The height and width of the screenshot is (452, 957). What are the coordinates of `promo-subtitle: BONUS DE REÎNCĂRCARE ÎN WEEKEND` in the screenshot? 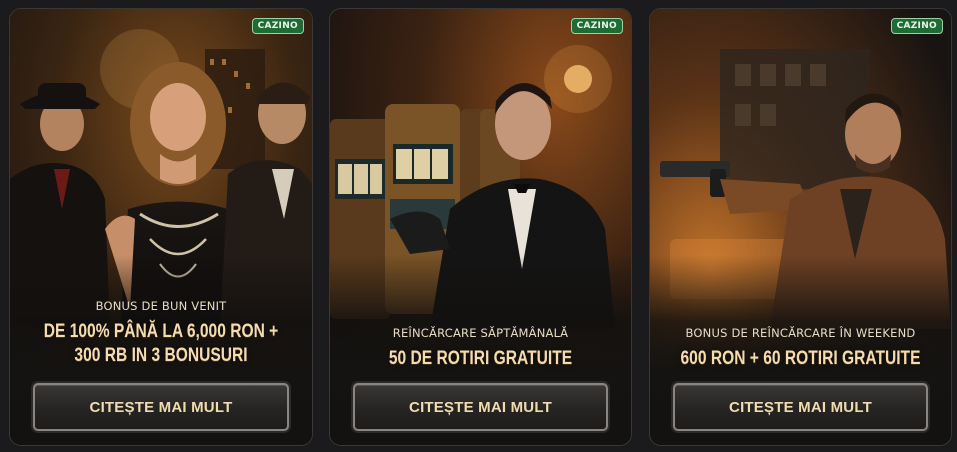 It's located at (800, 333).